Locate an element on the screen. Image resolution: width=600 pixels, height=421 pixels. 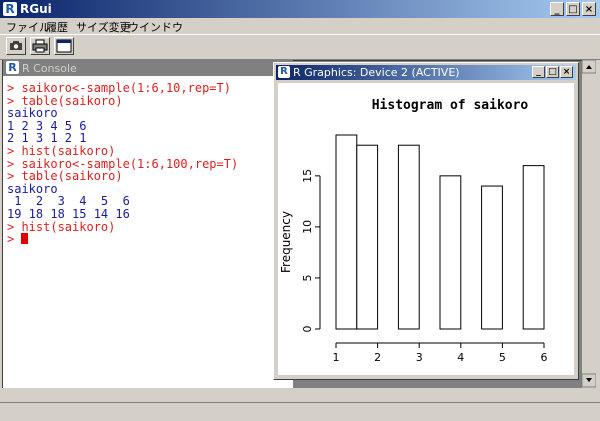
text-cursor is located at coordinates (25, 239).